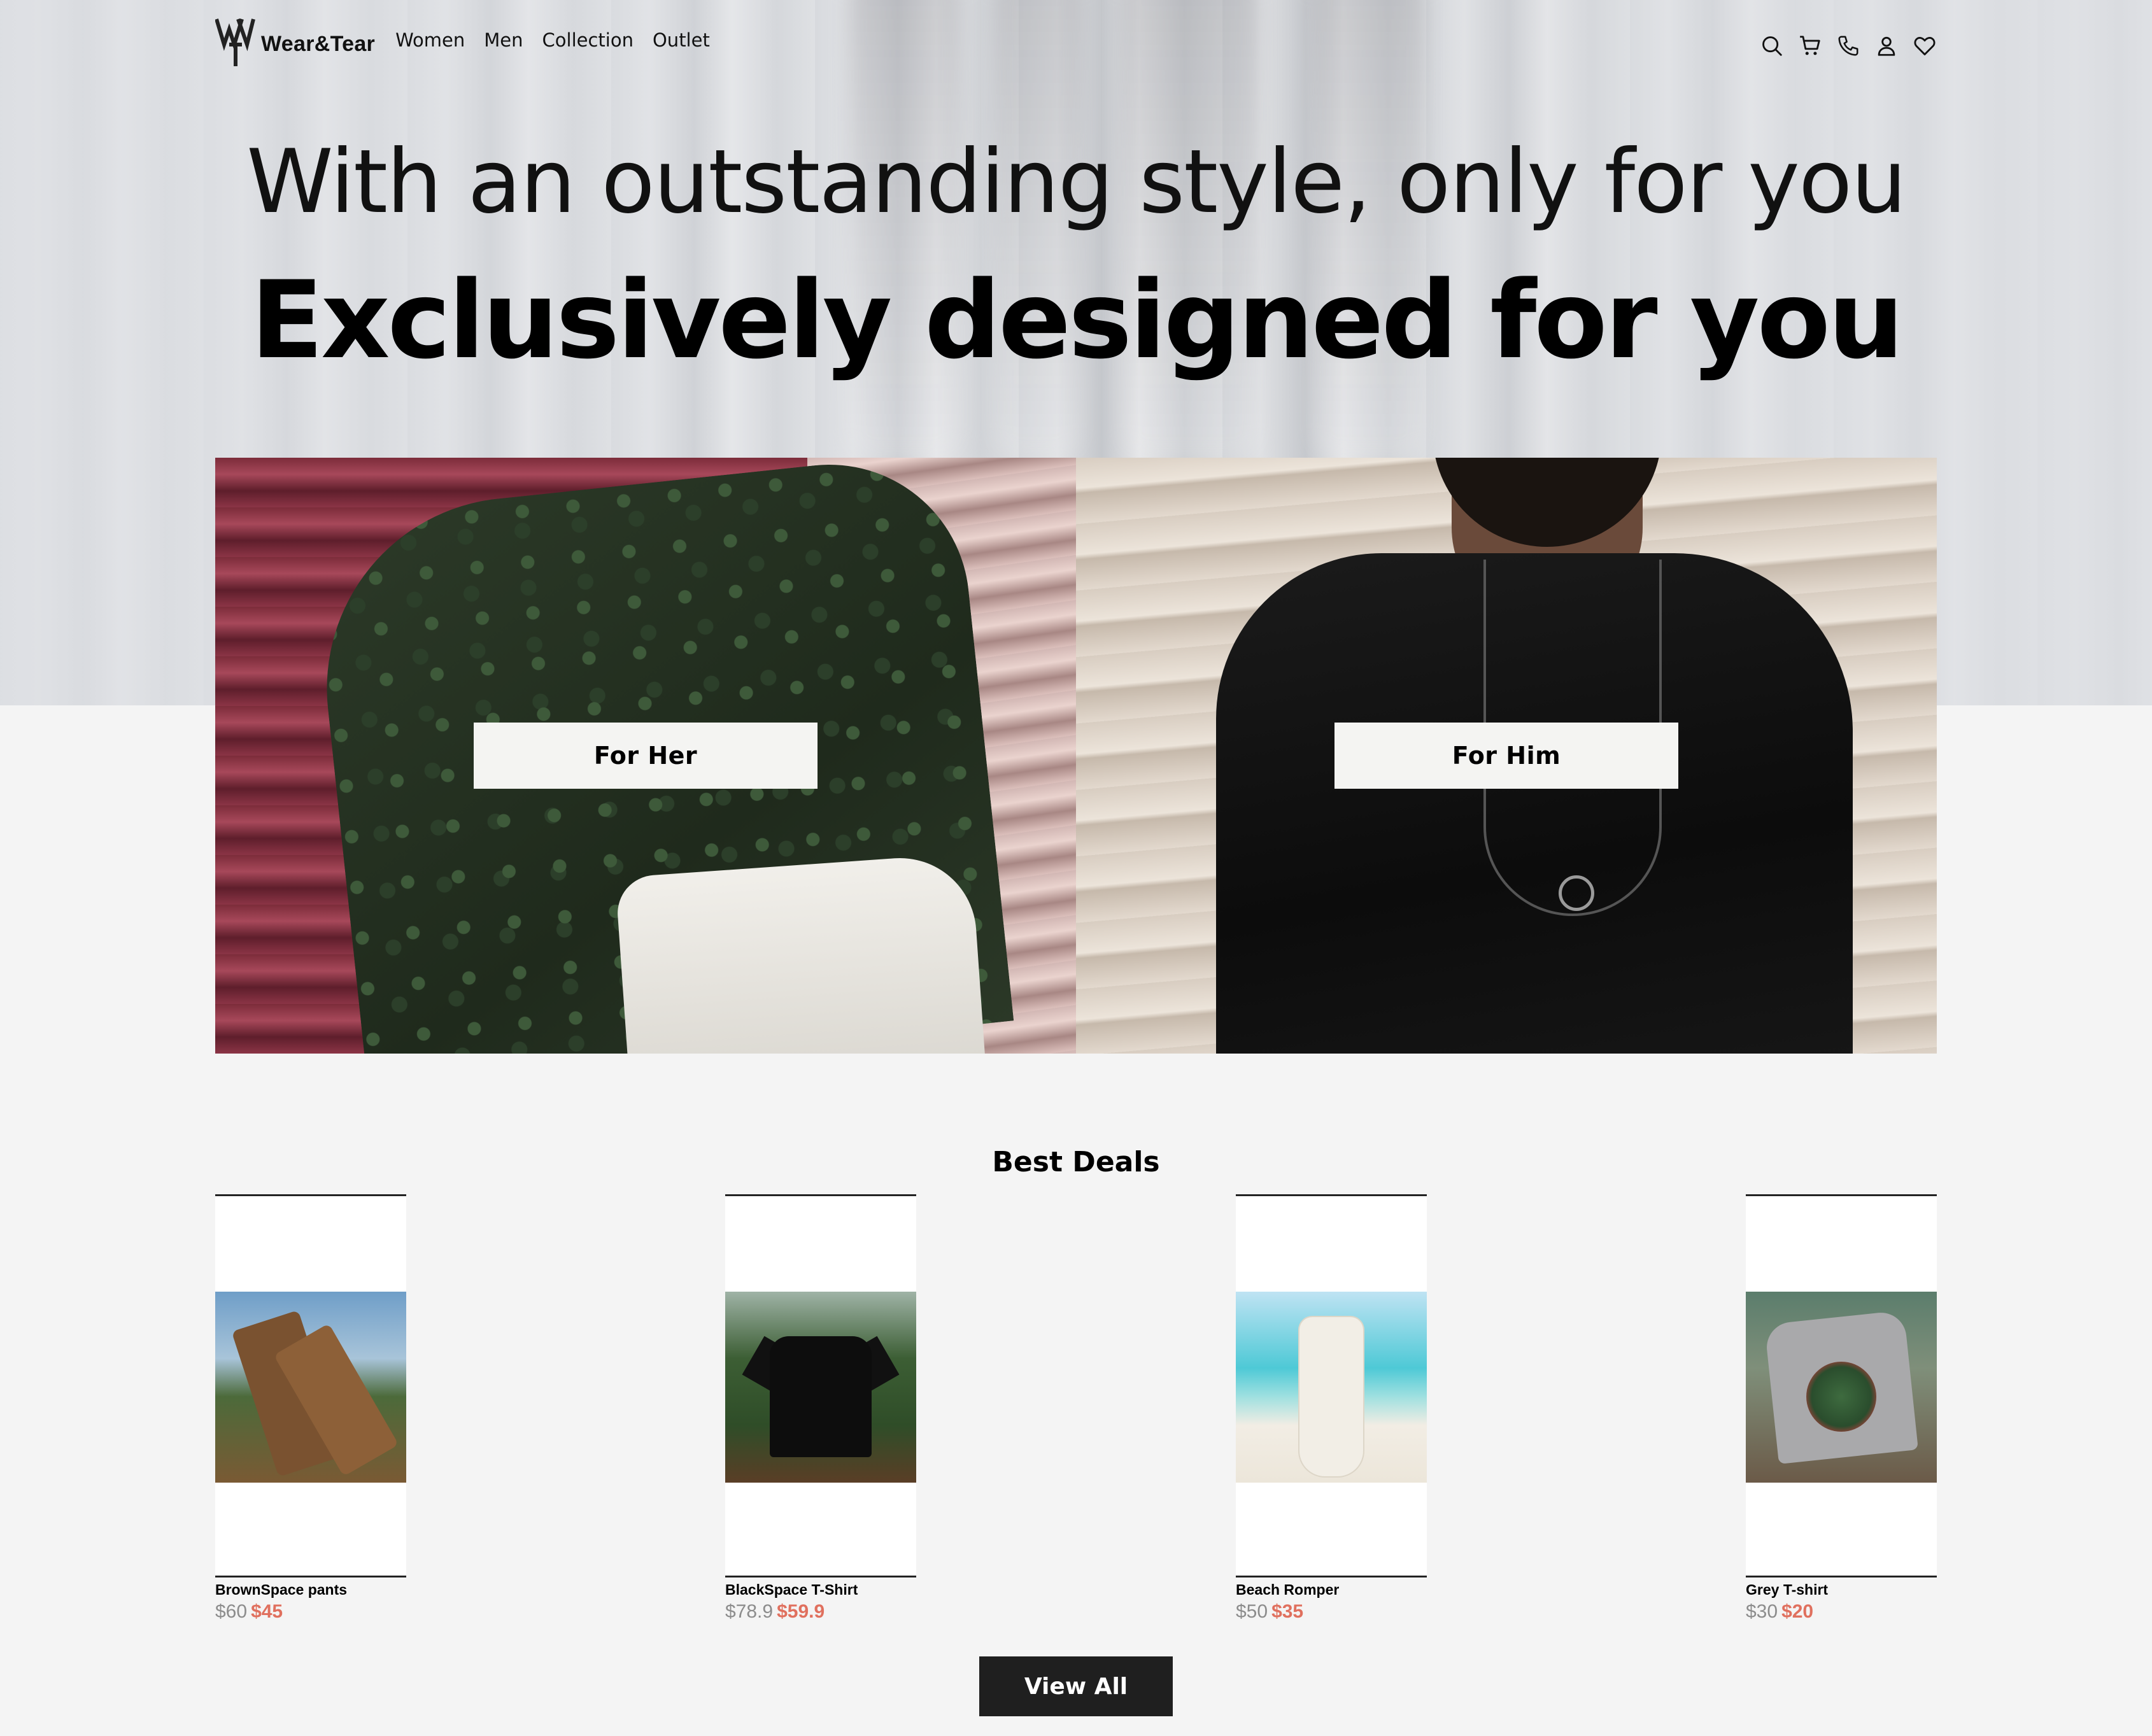  What do you see at coordinates (430, 40) in the screenshot?
I see `nav-link-women: Women` at bounding box center [430, 40].